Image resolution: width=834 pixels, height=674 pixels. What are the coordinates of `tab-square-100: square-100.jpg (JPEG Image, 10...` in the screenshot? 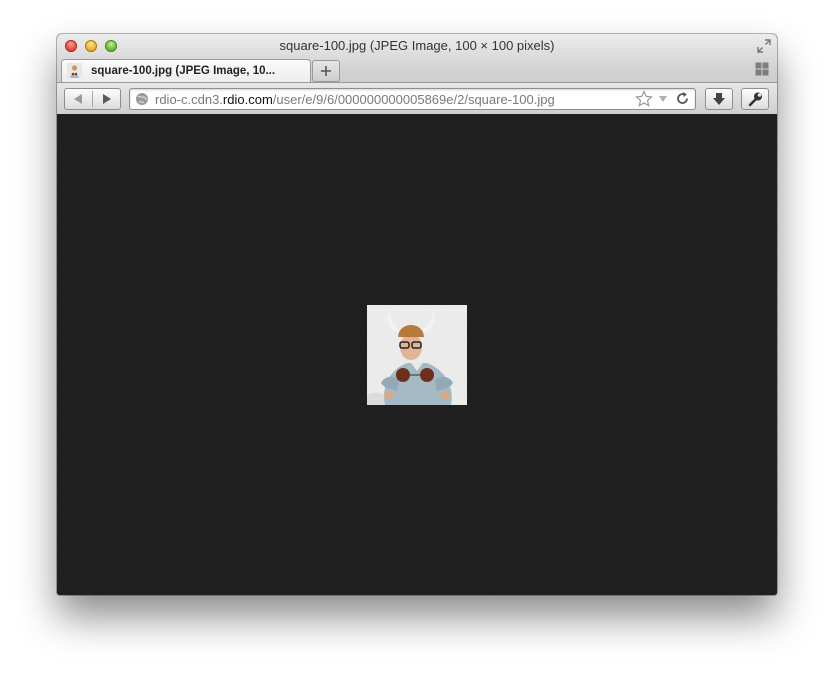 It's located at (186, 71).